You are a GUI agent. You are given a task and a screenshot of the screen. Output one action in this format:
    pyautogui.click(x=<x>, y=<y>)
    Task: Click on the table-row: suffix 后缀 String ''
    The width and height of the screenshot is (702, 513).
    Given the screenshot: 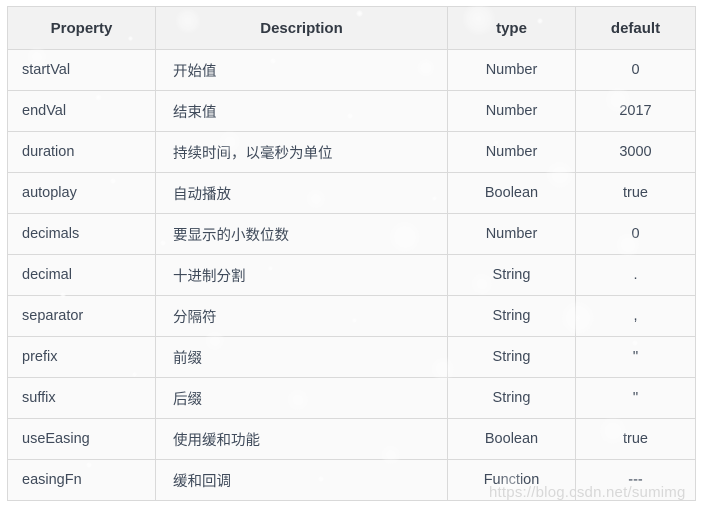 What is the action you would take?
    pyautogui.click(x=351, y=398)
    